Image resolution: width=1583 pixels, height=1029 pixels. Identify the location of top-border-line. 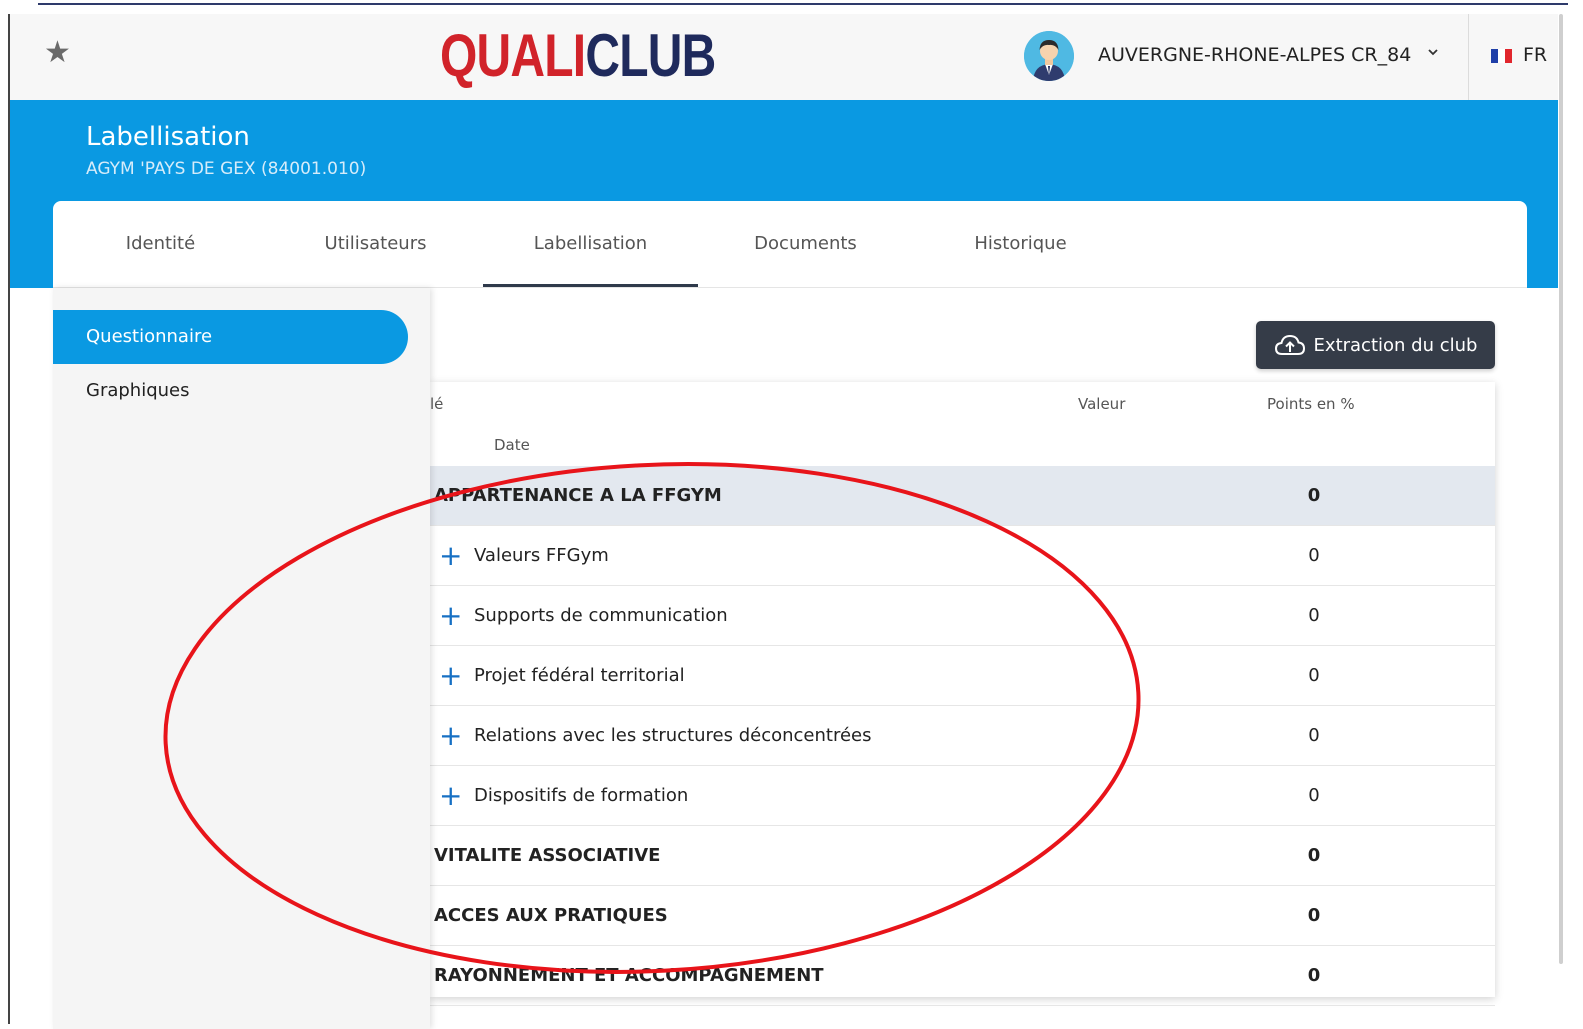
(803, 4).